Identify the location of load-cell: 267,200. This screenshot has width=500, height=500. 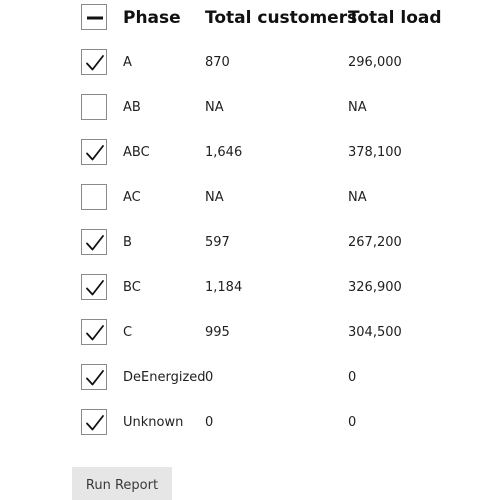
(375, 242).